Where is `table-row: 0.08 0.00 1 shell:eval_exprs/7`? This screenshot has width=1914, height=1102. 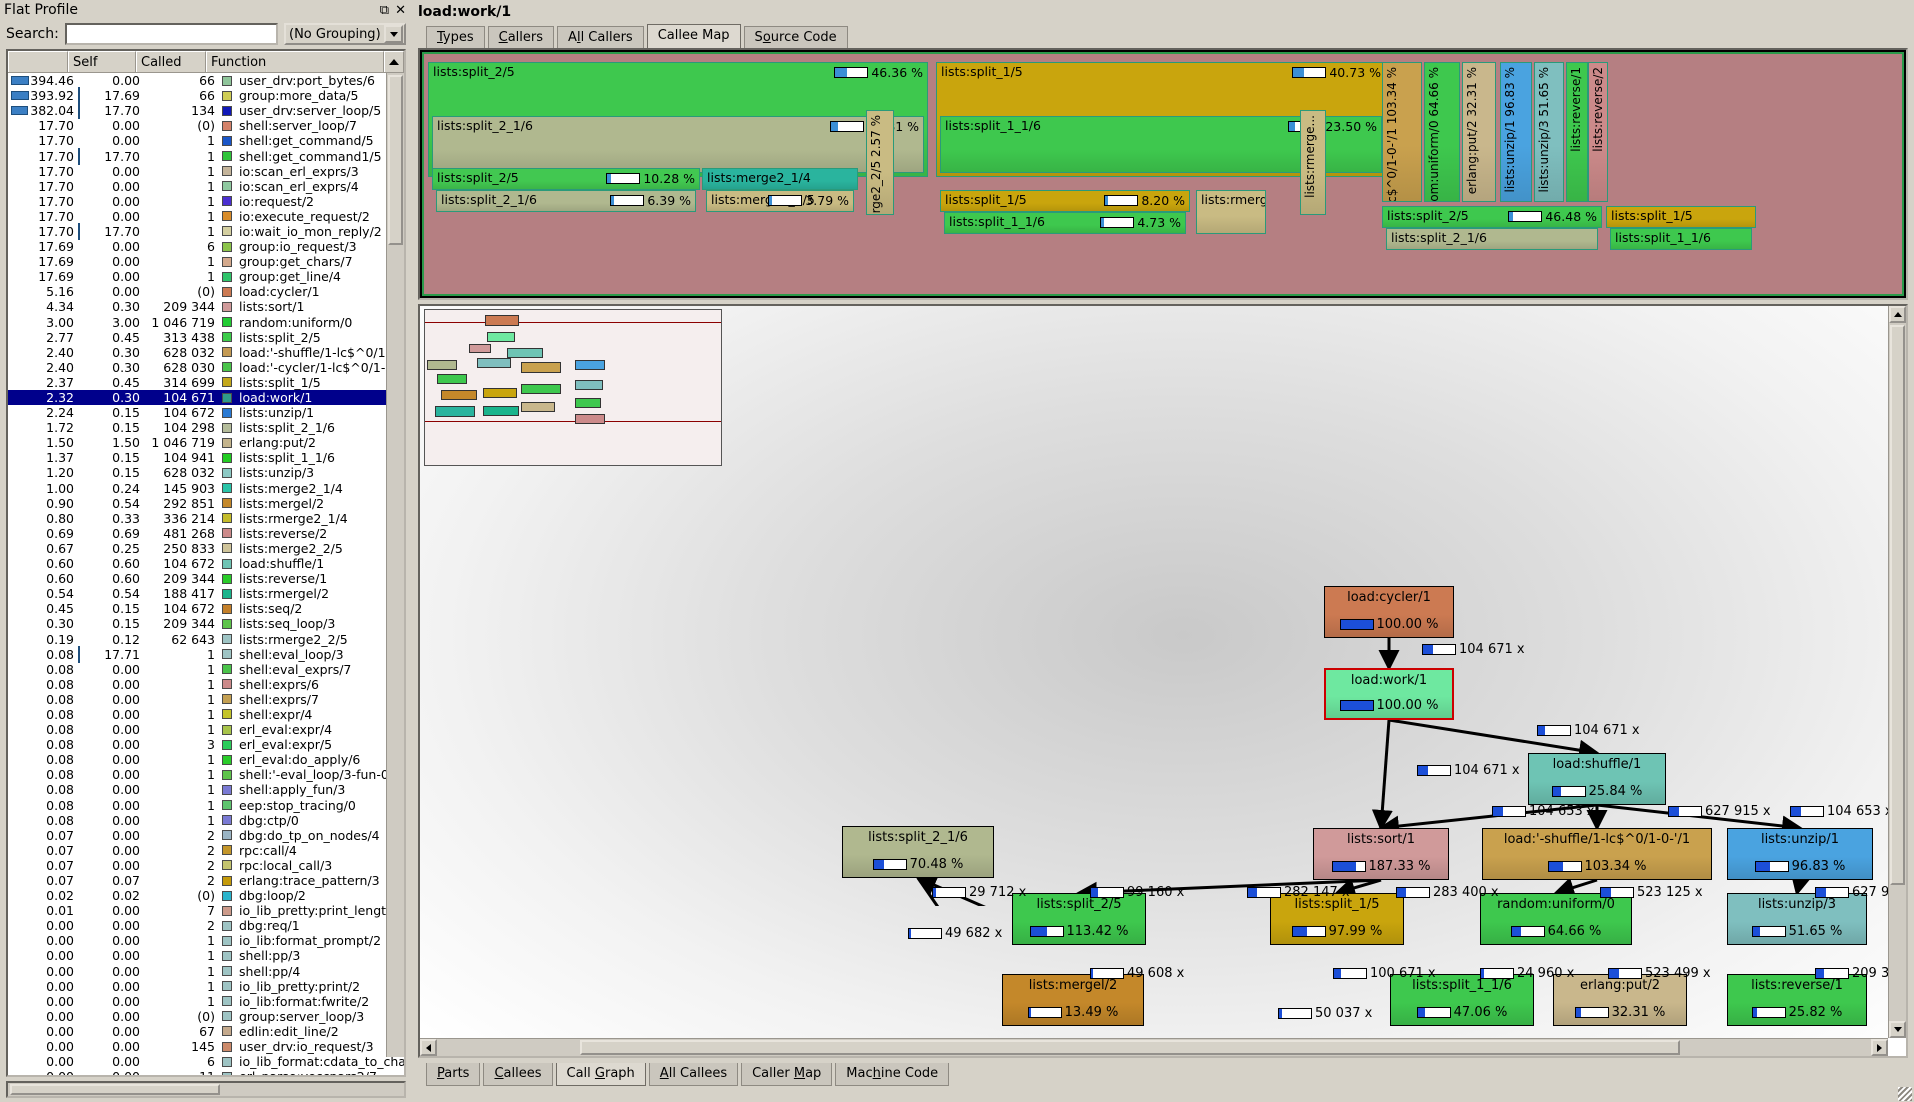
table-row: 0.08 0.00 1 shell:eval_exprs/7 is located at coordinates (206, 669).